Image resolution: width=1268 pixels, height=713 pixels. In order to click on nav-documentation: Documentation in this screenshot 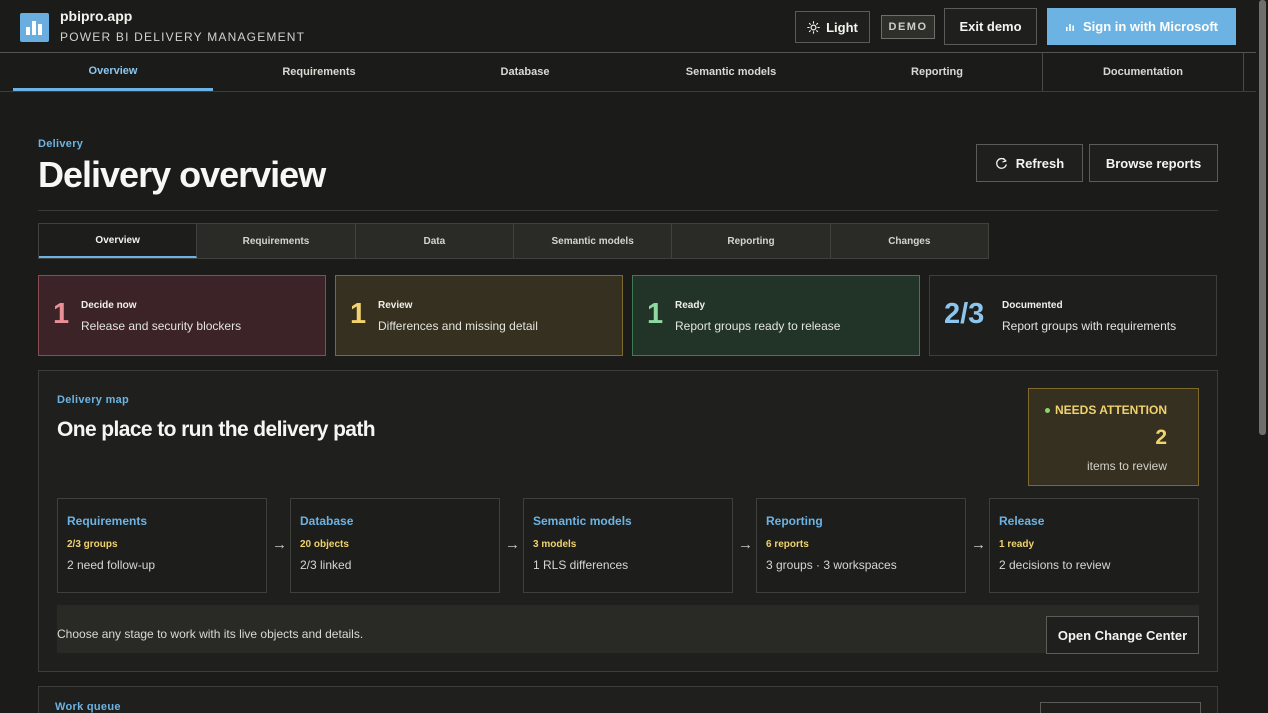, I will do `click(1143, 72)`.